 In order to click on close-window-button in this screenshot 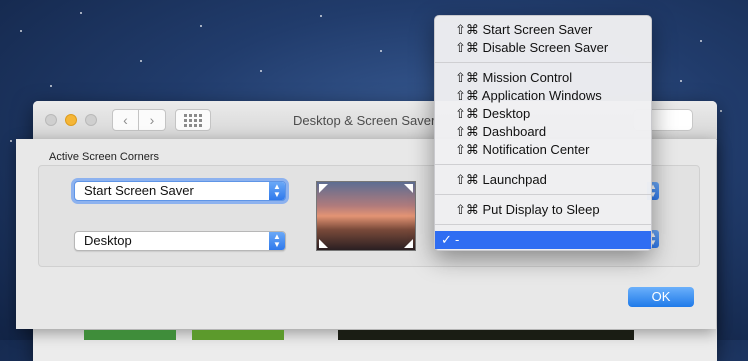, I will do `click(51, 120)`.